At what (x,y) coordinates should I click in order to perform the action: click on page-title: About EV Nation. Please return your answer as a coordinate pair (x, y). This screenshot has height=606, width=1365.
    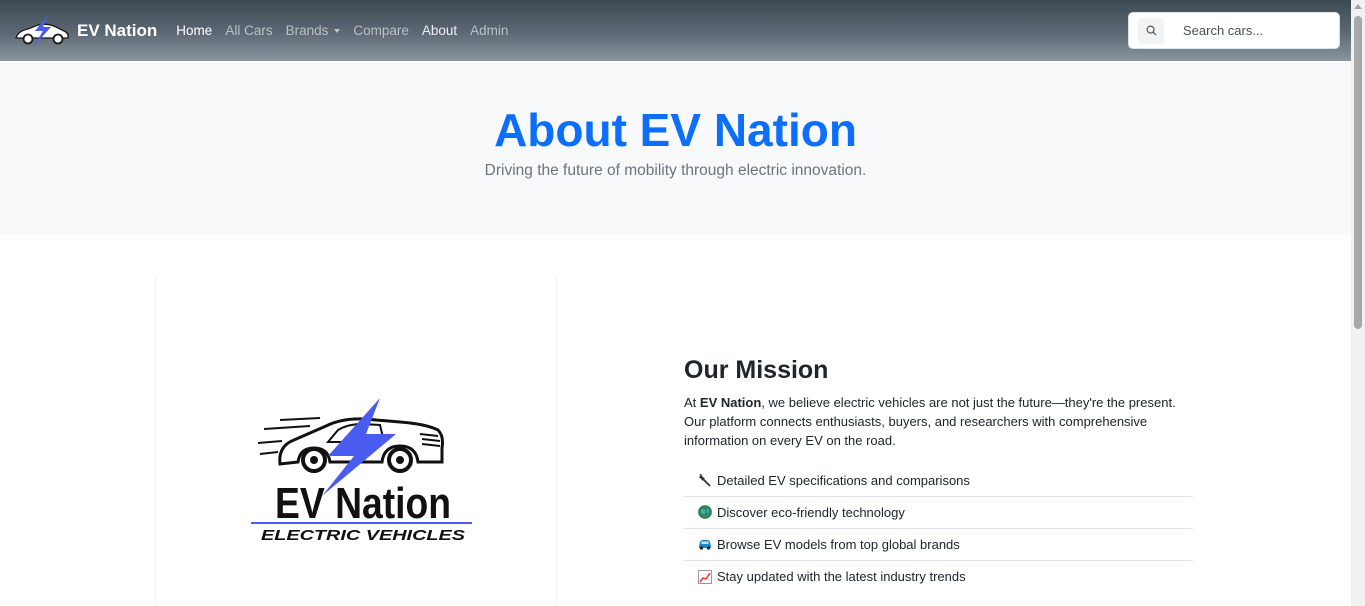
    Looking at the image, I should click on (675, 130).